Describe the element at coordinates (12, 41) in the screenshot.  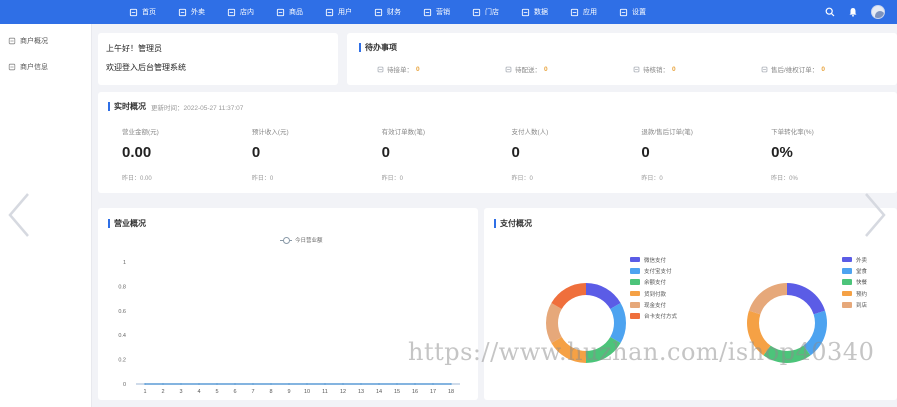
I see `overview-icon` at that location.